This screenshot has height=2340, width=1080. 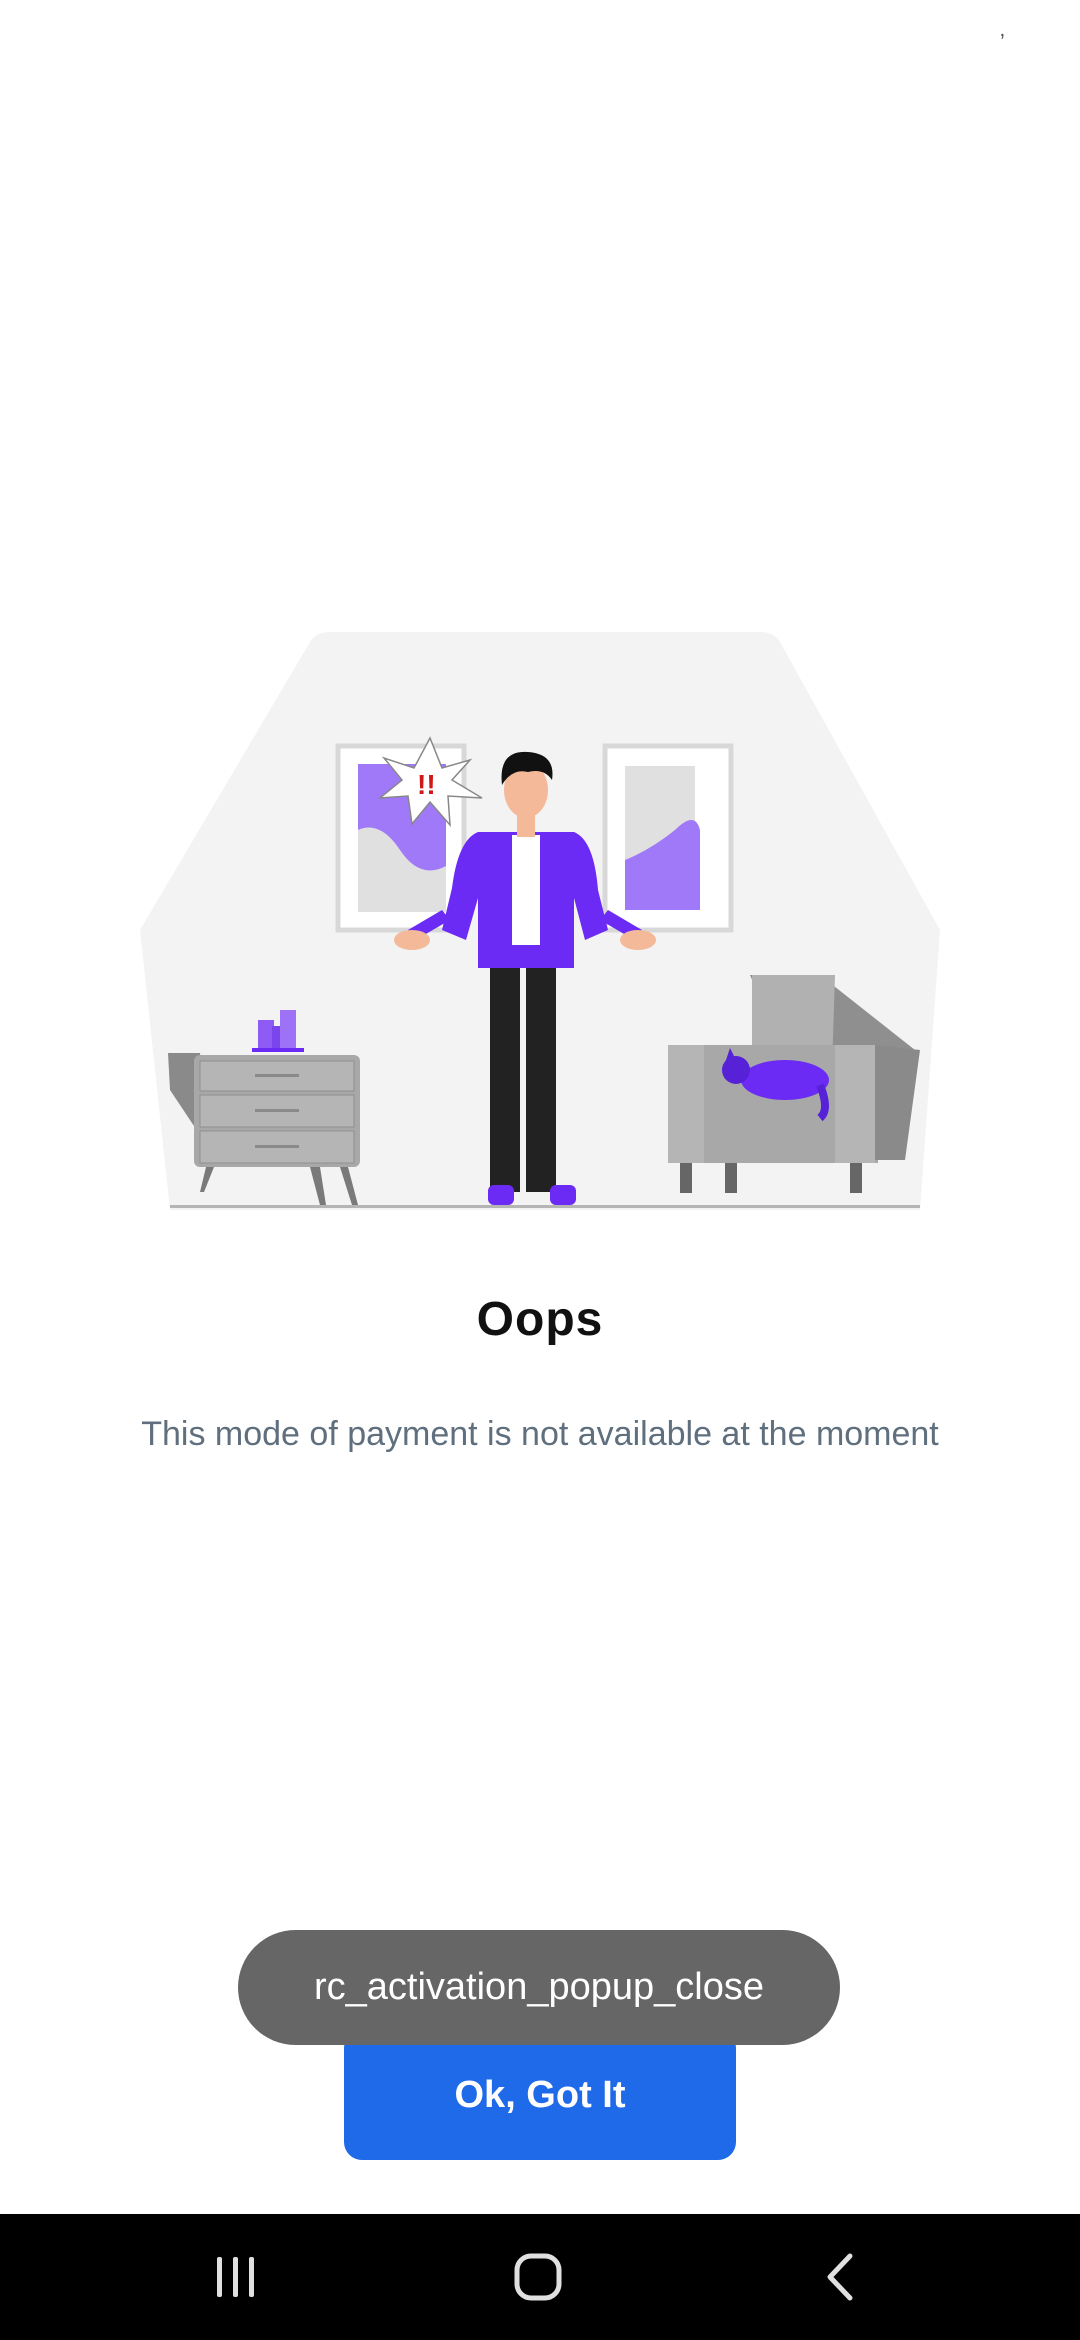 I want to click on status-indicator: ʼ, so click(x=1002, y=42).